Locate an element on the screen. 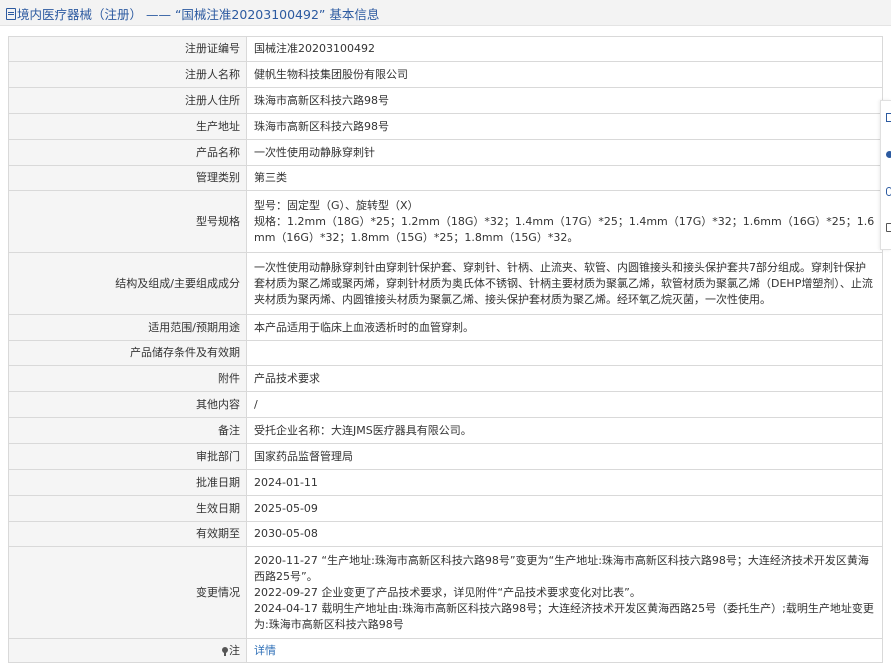 This screenshot has height=668, width=891. row-value is located at coordinates (564, 353).